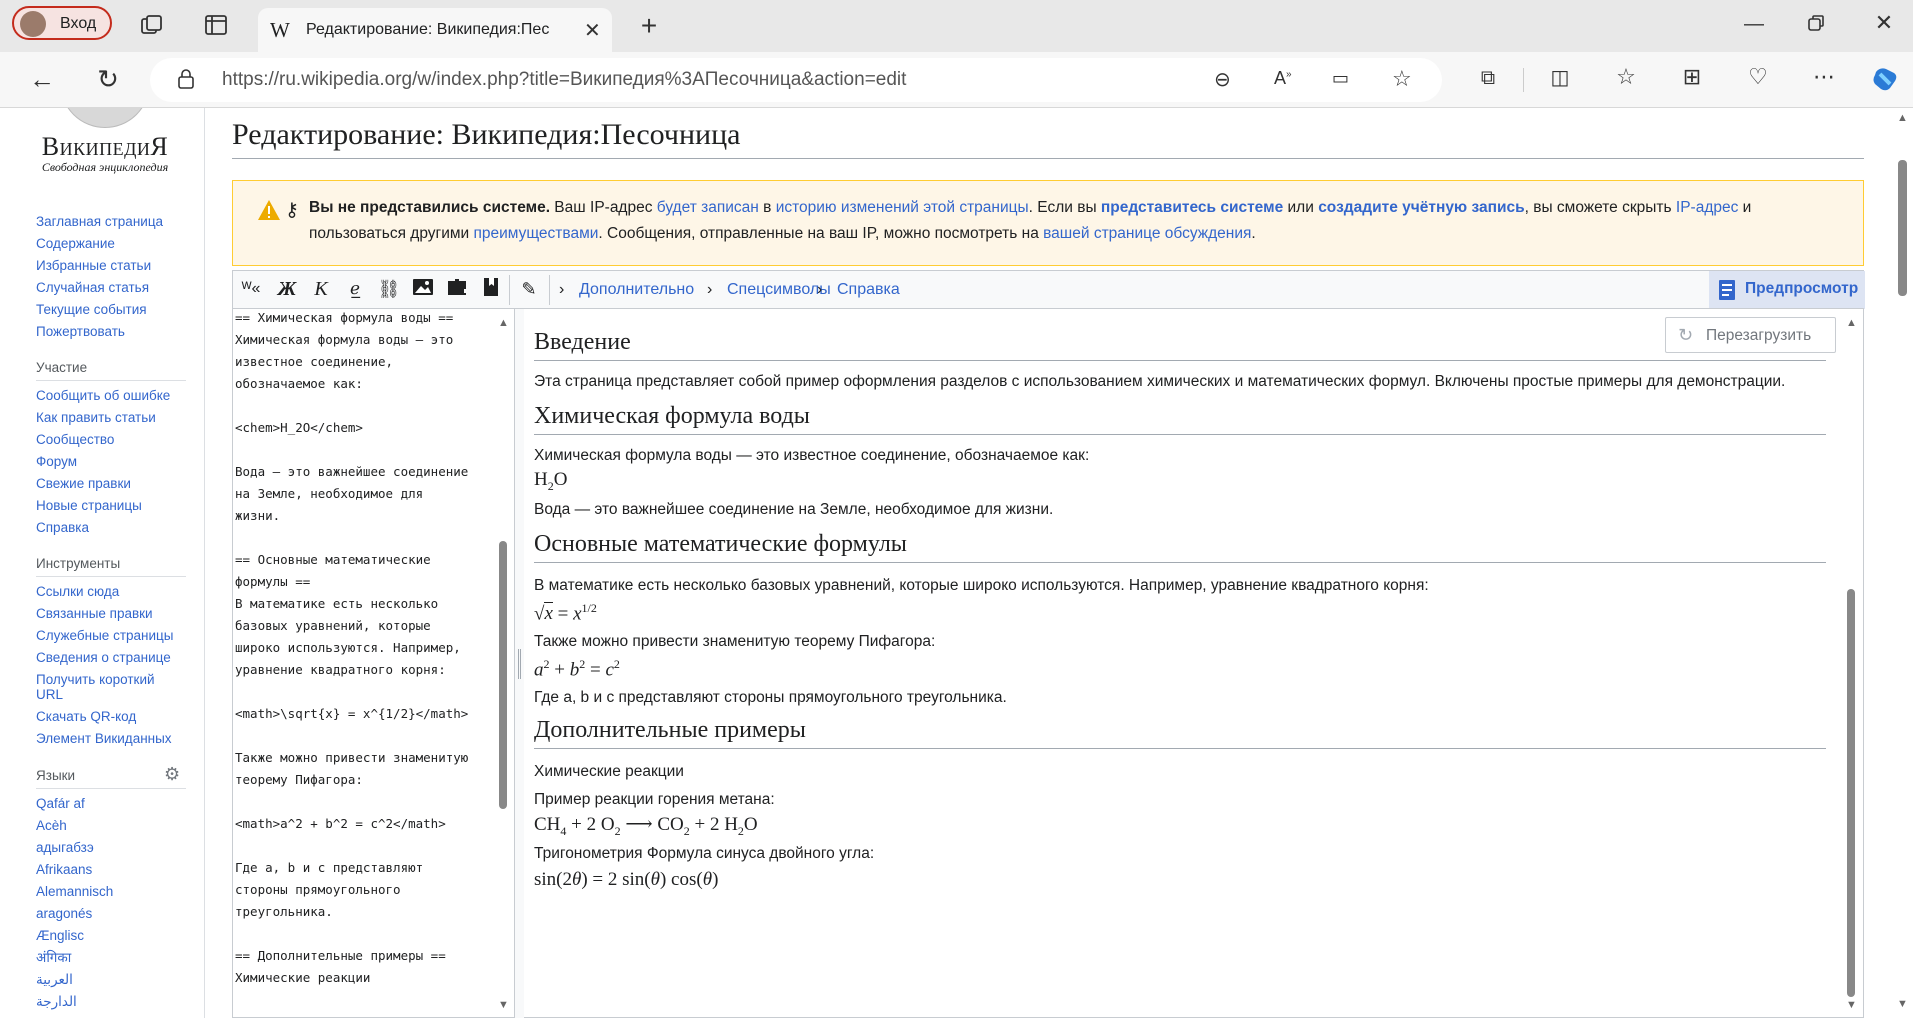 The image size is (1913, 1018). I want to click on read-aloud-icon: A», so click(1283, 78).